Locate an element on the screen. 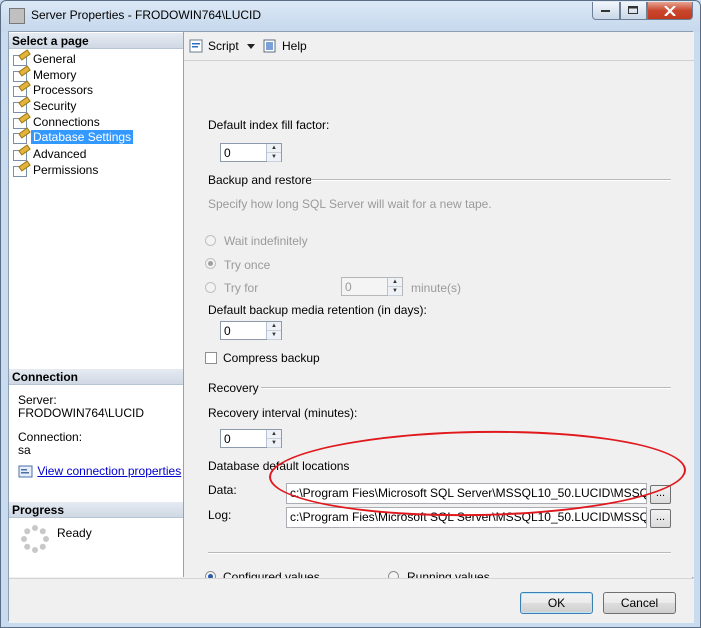  connection-label: Connection: is located at coordinates (50, 437).